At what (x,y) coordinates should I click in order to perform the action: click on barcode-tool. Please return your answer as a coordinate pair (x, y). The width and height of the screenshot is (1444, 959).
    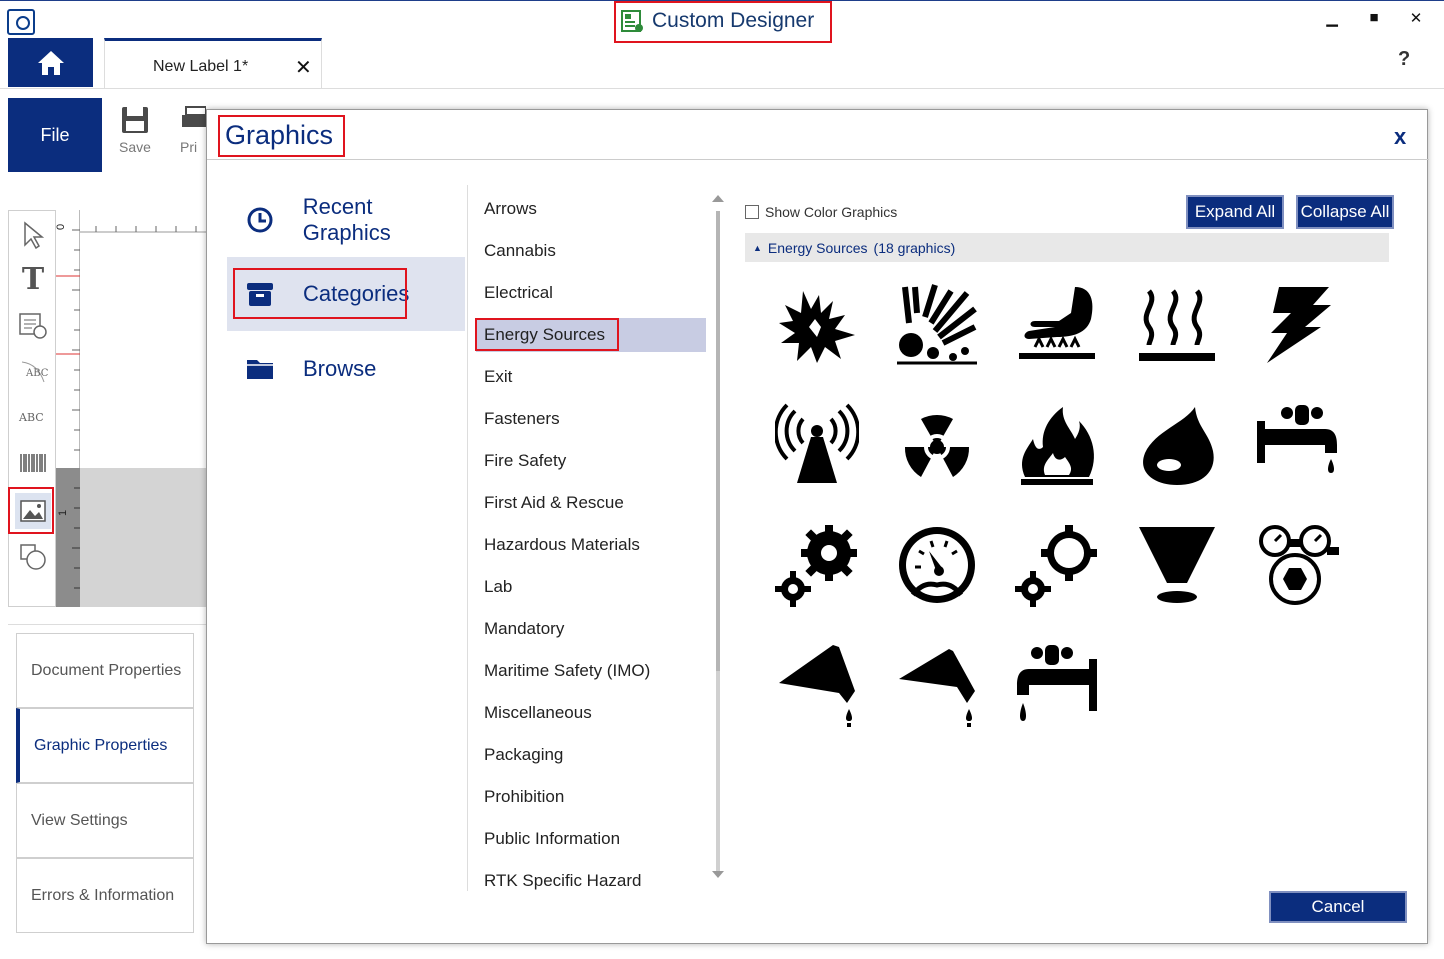
    Looking at the image, I should click on (33, 463).